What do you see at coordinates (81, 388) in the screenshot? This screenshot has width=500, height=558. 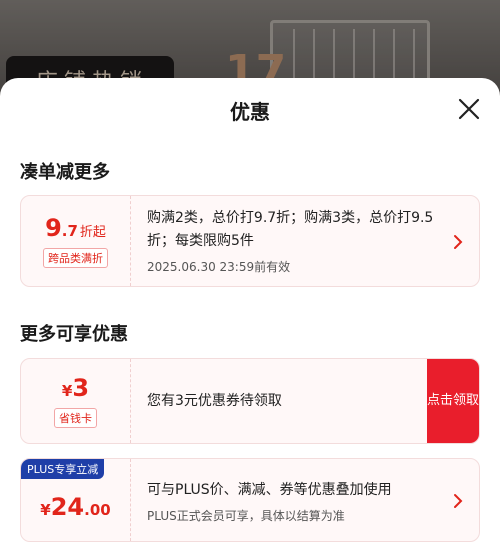 I see `coupon-amount: 3` at bounding box center [81, 388].